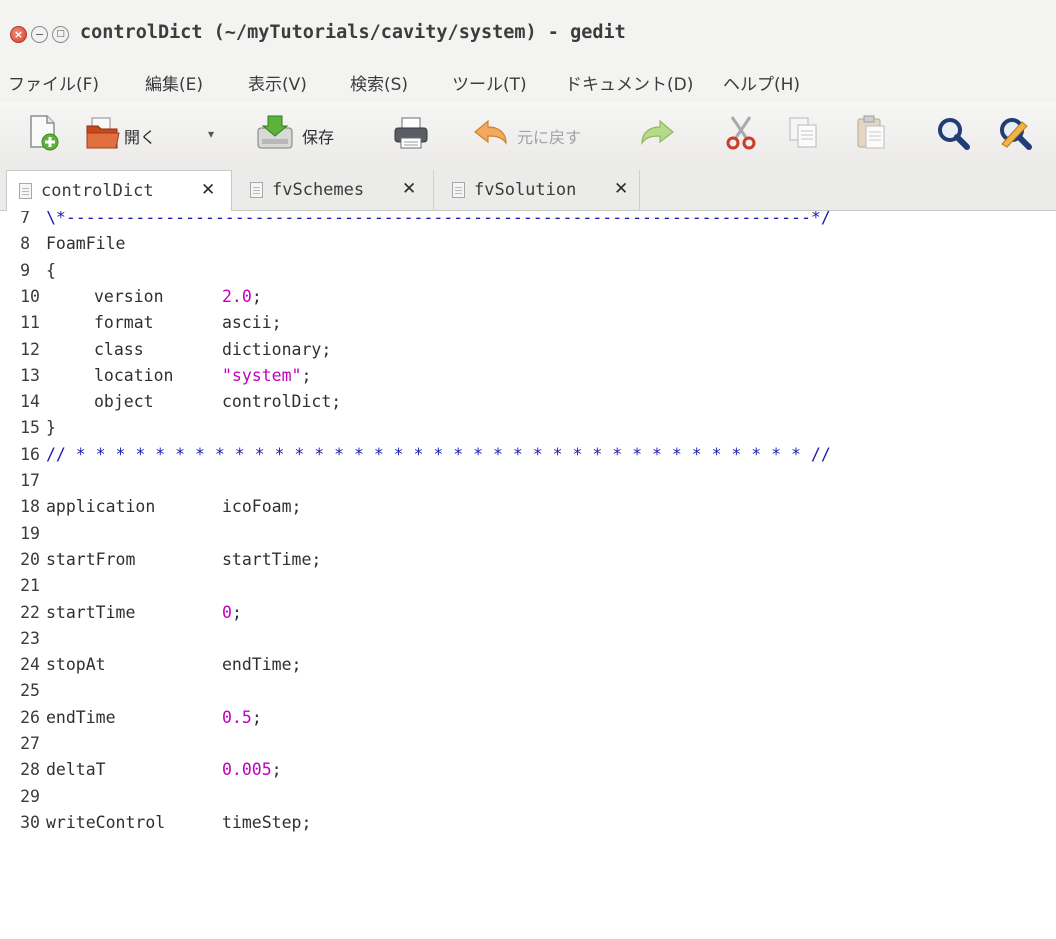 Image resolution: width=1056 pixels, height=939 pixels. I want to click on tab-label: controlDict, so click(97, 191).